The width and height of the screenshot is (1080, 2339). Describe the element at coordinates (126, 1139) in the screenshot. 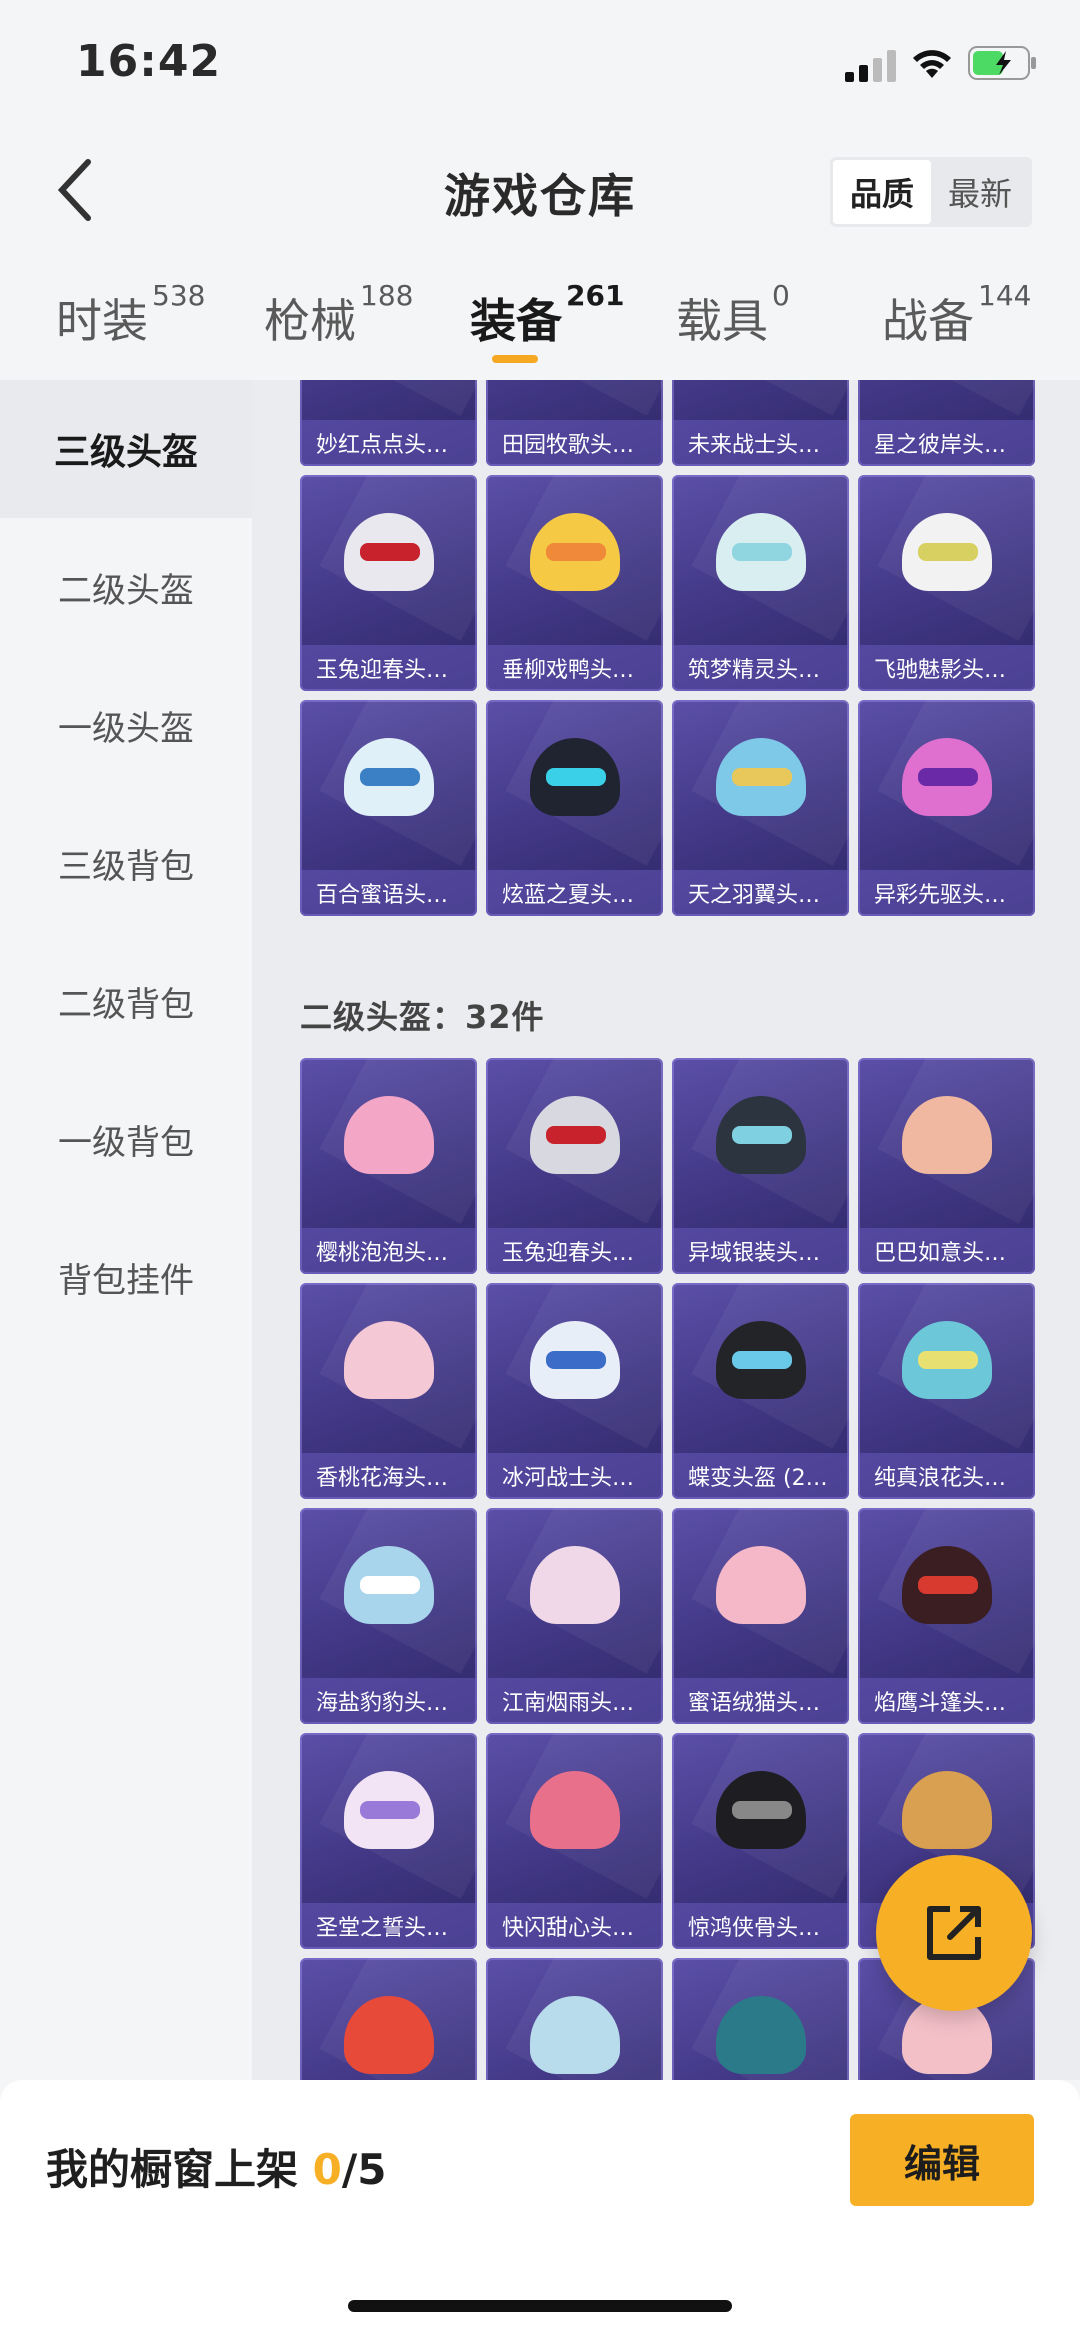

I see `sidebar-item-level1-backpack: 一级背包` at that location.